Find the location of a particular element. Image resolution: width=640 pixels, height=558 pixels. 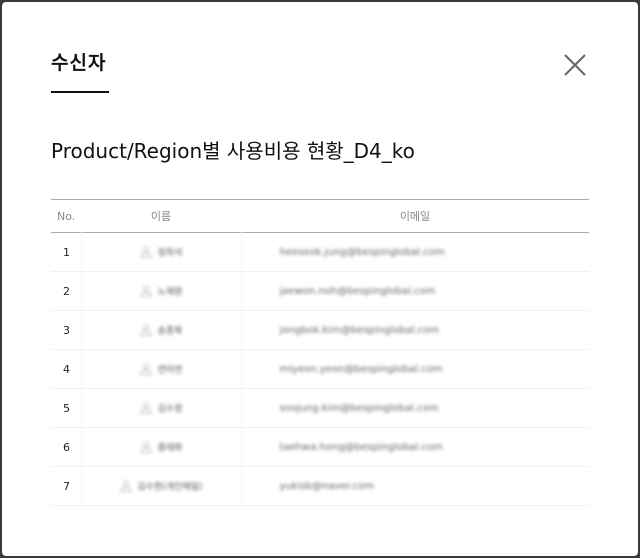

recipient-email: jongbok.kim@bespinglobal.com is located at coordinates (415, 330).